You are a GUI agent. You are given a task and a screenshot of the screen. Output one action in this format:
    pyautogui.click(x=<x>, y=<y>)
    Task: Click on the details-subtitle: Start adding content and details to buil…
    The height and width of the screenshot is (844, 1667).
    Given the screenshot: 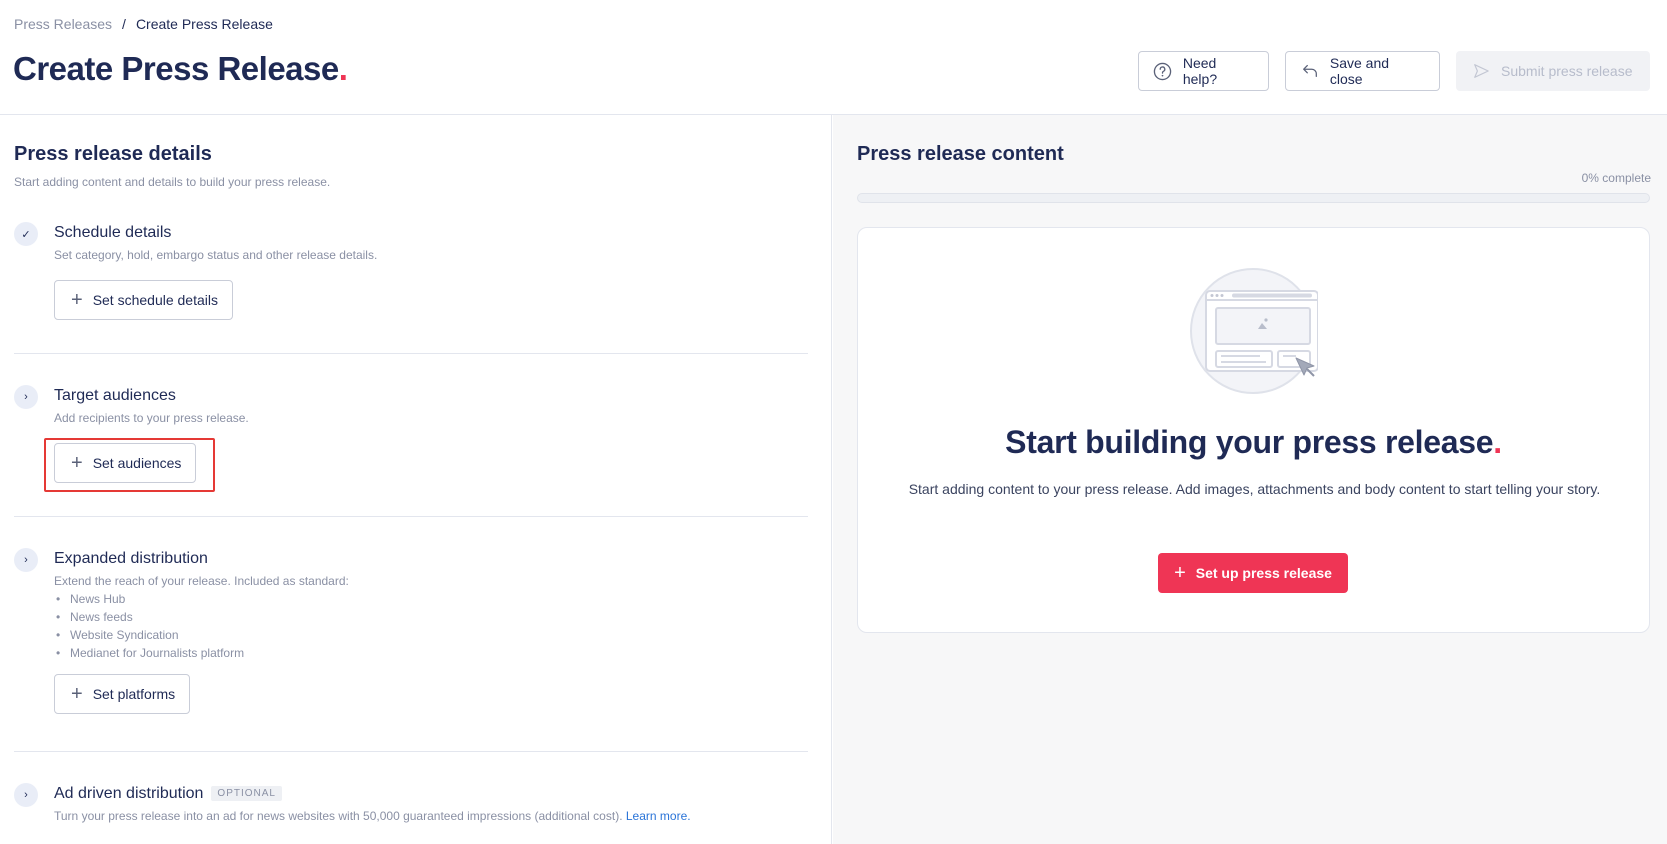 What is the action you would take?
    pyautogui.click(x=172, y=182)
    